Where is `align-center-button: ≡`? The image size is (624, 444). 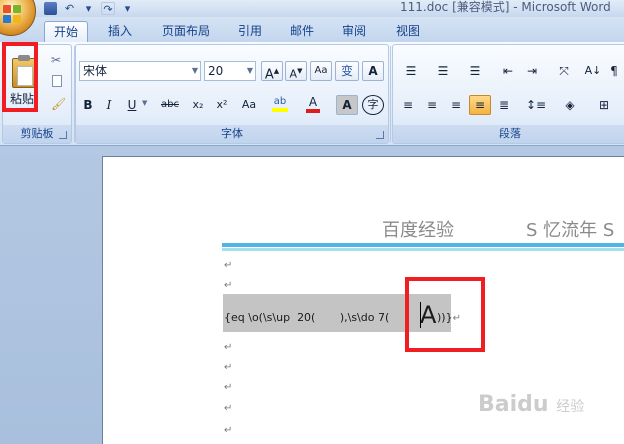
align-center-button: ≡ is located at coordinates (432, 105).